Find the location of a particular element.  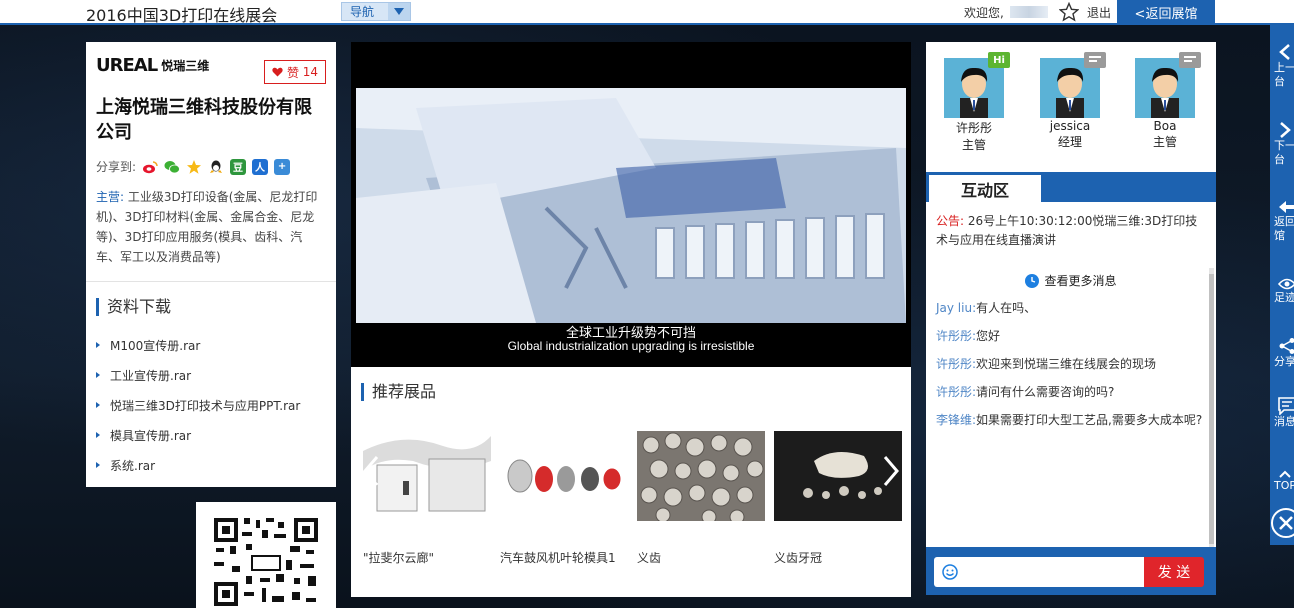

divider is located at coordinates (211, 281).